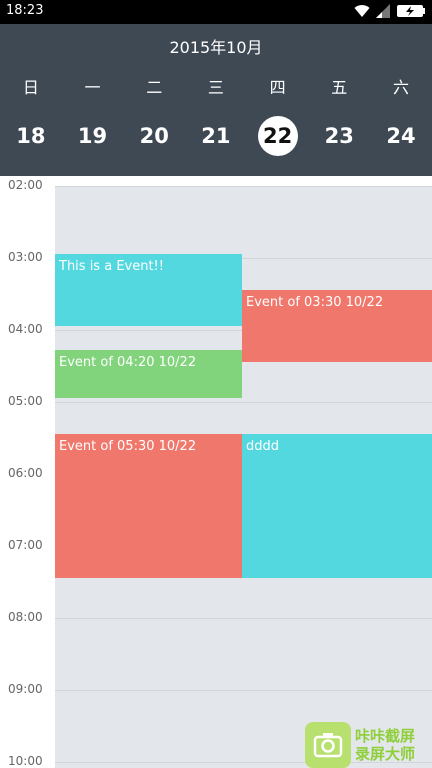  Describe the element at coordinates (148, 374) in the screenshot. I see `event-block: Event of 04:20 10/22` at that location.